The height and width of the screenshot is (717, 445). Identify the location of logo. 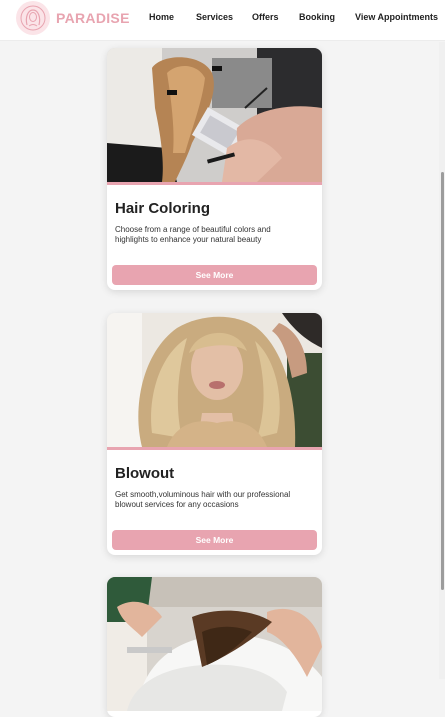
(33, 18).